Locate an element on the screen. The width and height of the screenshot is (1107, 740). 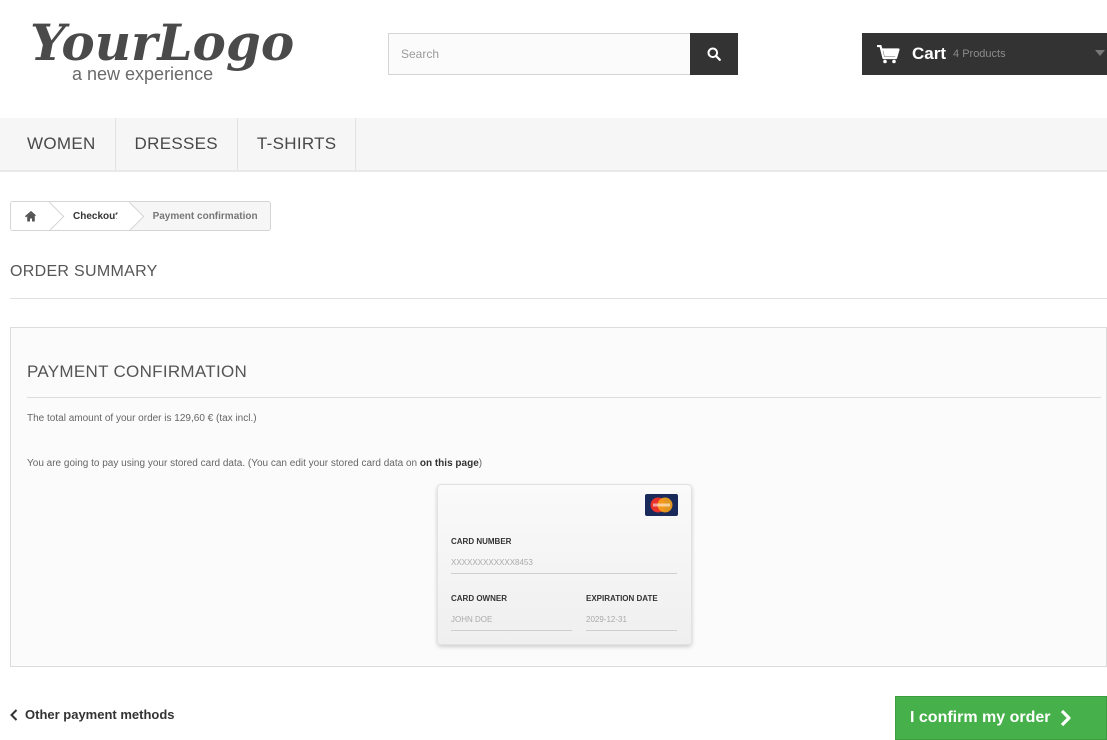
card-owner-label: CARD OWNER is located at coordinates (479, 598).